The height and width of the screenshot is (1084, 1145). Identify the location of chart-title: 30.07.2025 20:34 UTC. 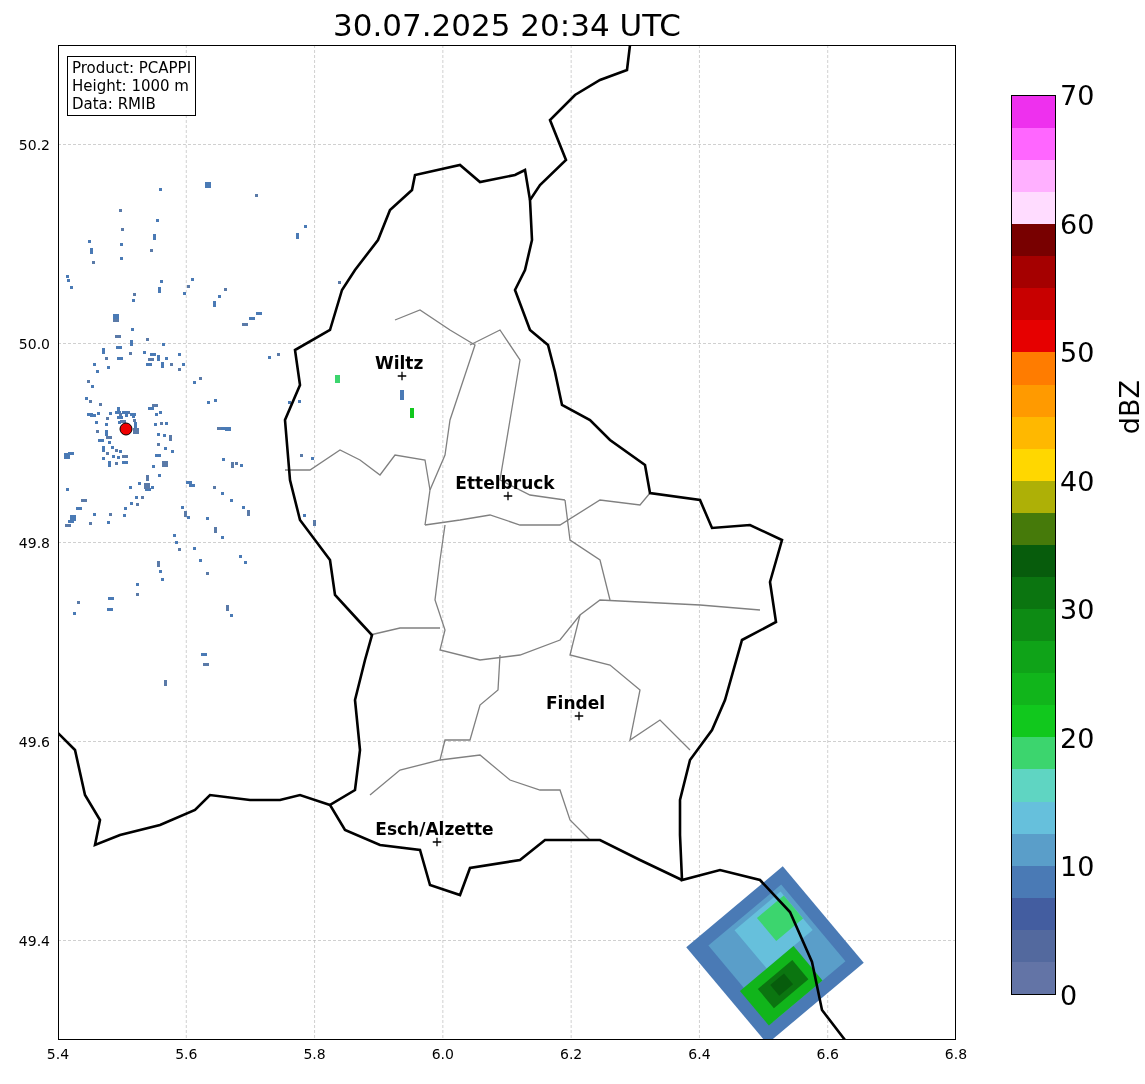
(507, 25).